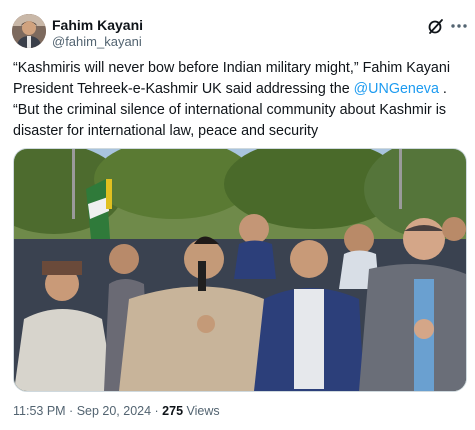 This screenshot has height=430, width=475. Describe the element at coordinates (459, 26) in the screenshot. I see `more-options-icon` at that location.